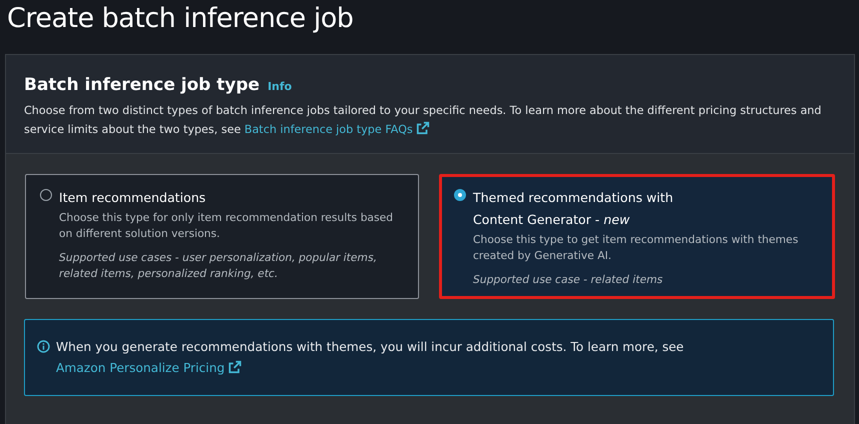  What do you see at coordinates (218, 266) in the screenshot?
I see `use-case-note: Supported use cases - user personalization, popular items, related items, personalized ranking, etc.` at bounding box center [218, 266].